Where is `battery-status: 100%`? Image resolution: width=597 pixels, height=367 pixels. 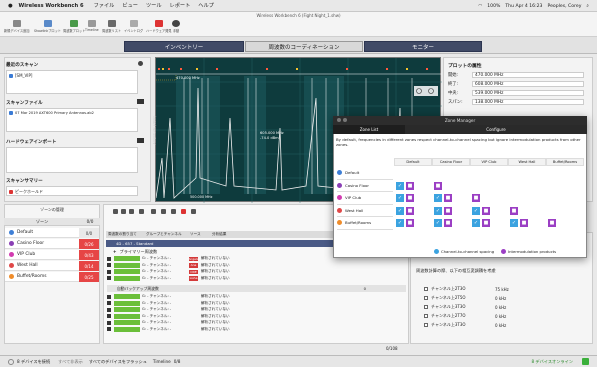 battery-status: 100% is located at coordinates (493, 6).